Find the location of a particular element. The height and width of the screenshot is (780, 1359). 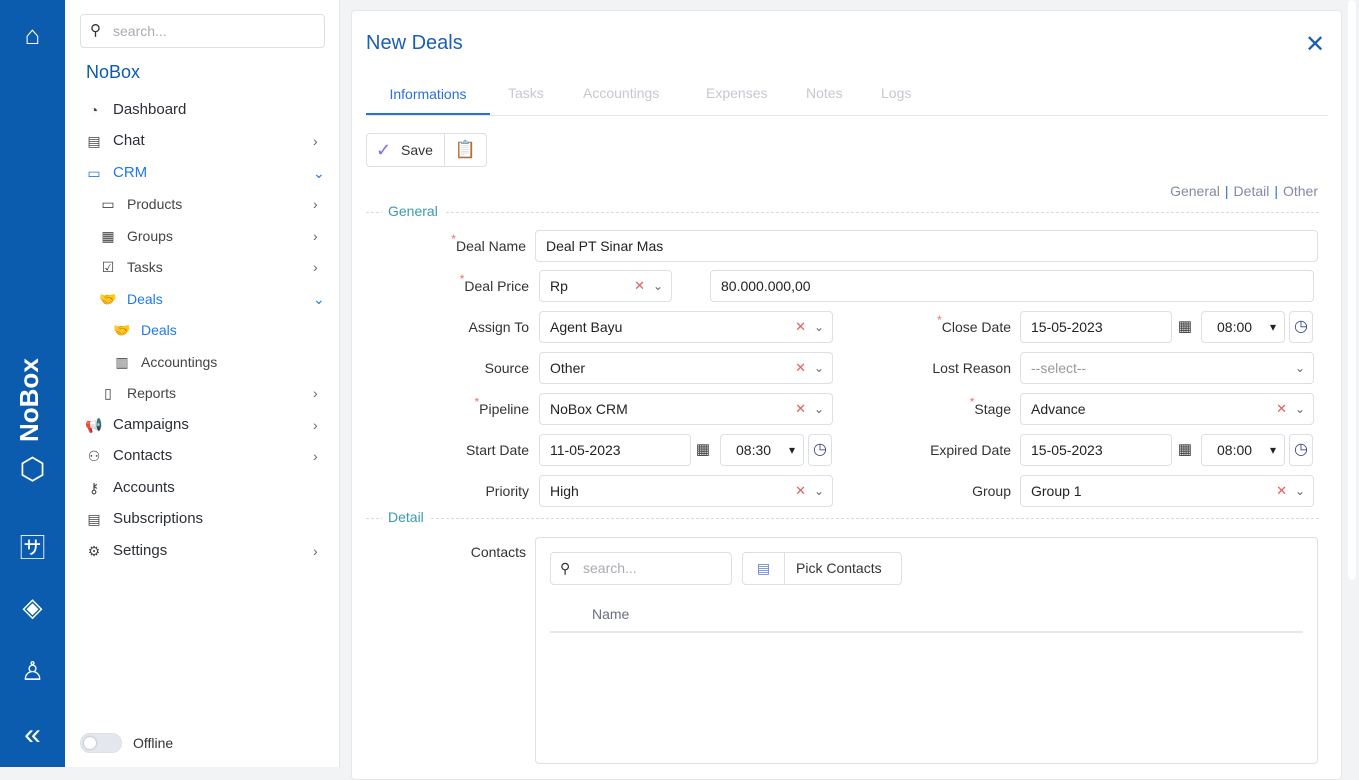

priority-label: Priority is located at coordinates (507, 491).